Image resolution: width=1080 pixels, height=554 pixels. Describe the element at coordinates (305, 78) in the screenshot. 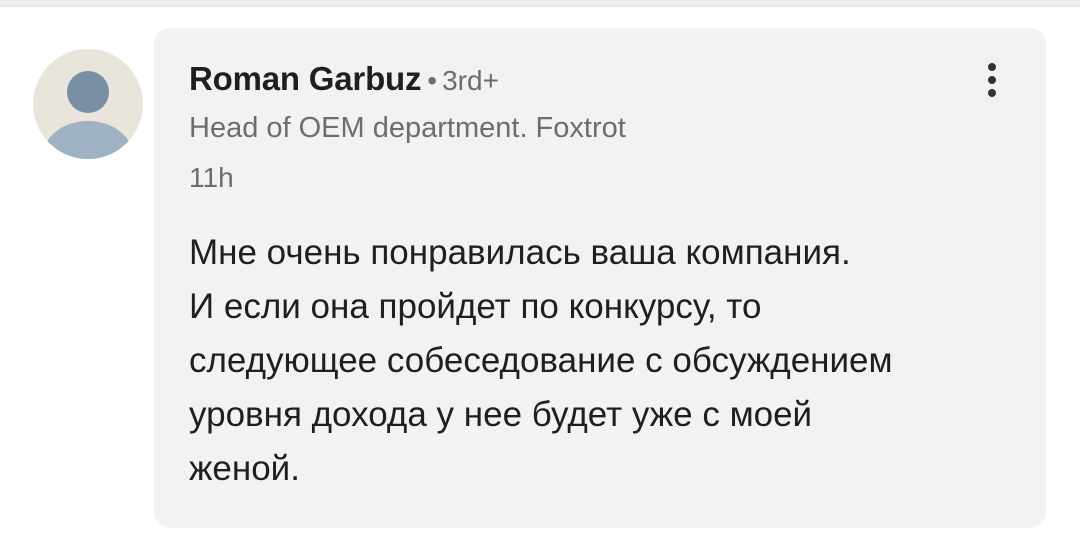

I see `author-name: Roman Garbuz` at that location.